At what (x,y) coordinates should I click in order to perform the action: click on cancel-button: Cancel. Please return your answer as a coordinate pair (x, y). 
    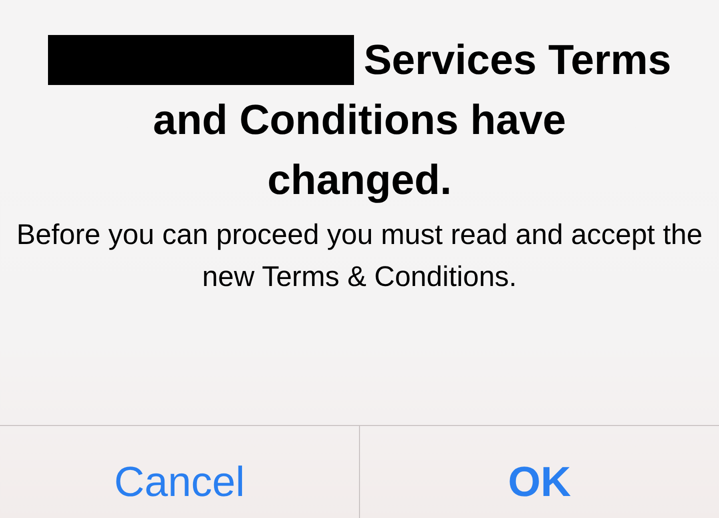
    Looking at the image, I should click on (179, 472).